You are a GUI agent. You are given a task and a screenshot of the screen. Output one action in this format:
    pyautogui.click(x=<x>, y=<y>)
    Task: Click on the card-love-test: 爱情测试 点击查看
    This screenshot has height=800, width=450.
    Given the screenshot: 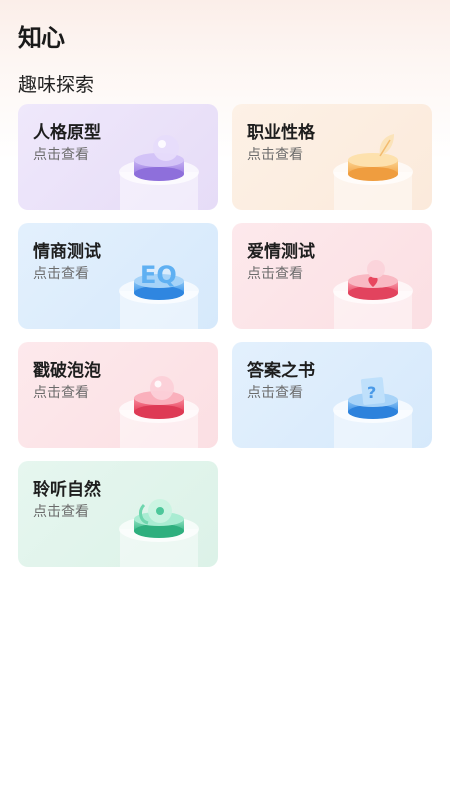 What is the action you would take?
    pyautogui.click(x=332, y=276)
    